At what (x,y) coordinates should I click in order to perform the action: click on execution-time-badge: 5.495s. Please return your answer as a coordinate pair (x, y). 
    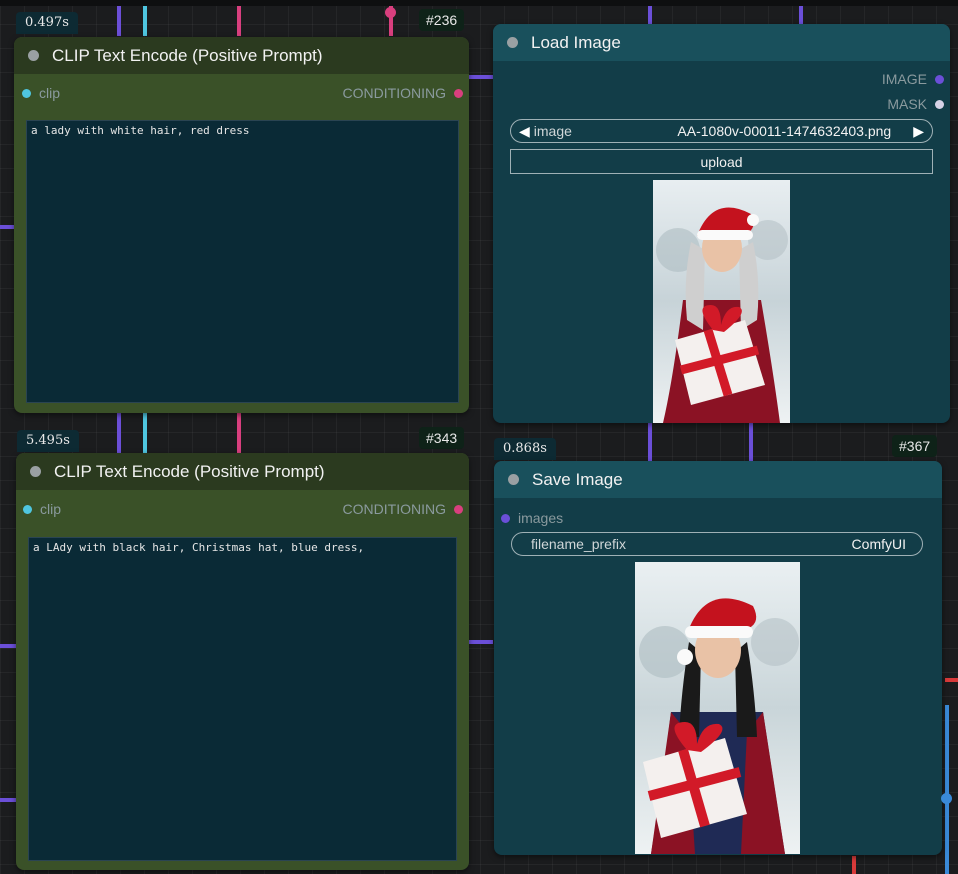
    Looking at the image, I should click on (48, 441).